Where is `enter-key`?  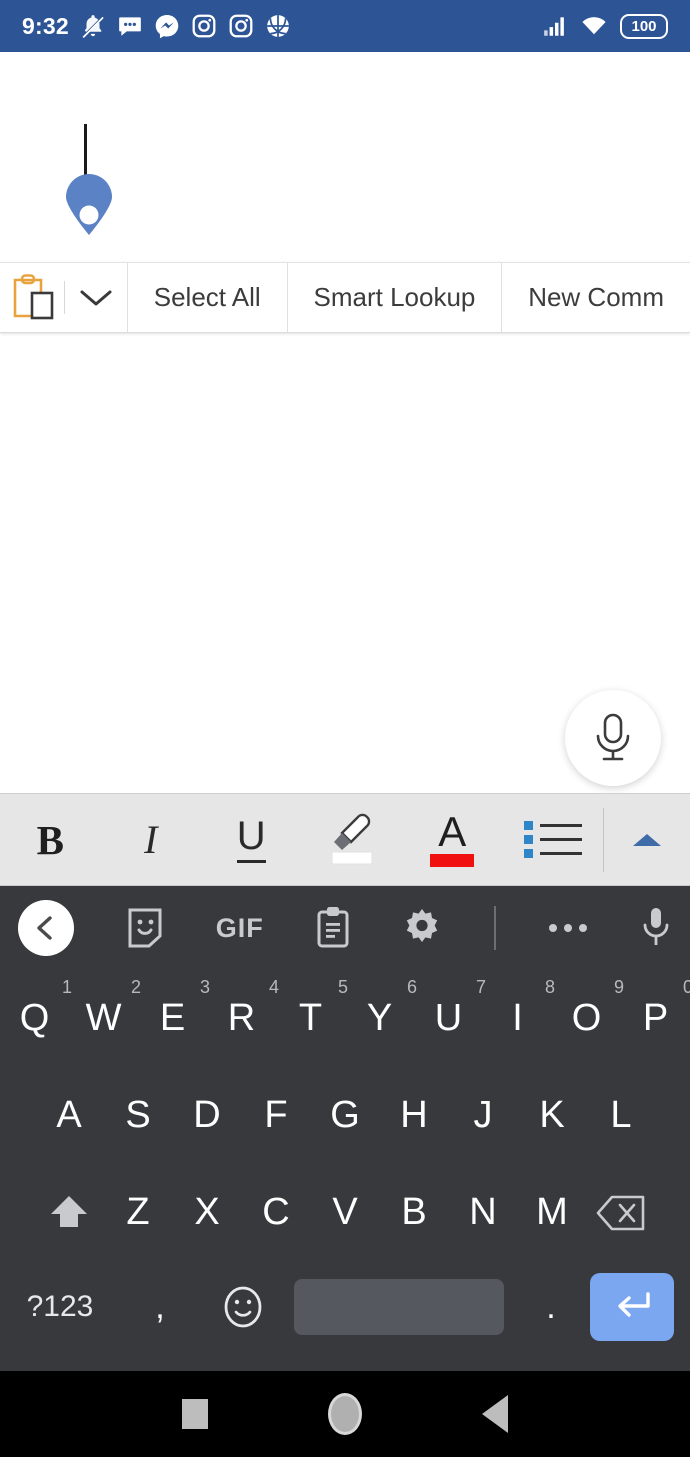
enter-key is located at coordinates (632, 1307).